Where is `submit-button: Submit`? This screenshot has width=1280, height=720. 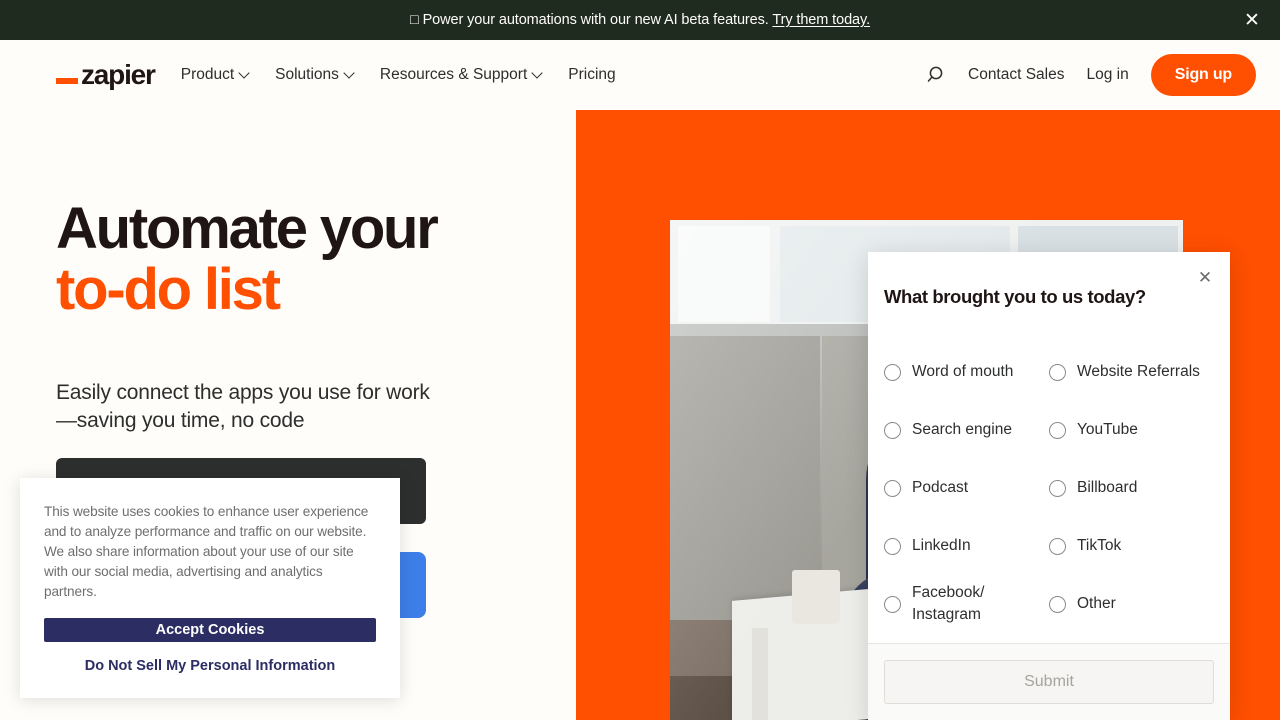
submit-button: Submit is located at coordinates (1049, 682).